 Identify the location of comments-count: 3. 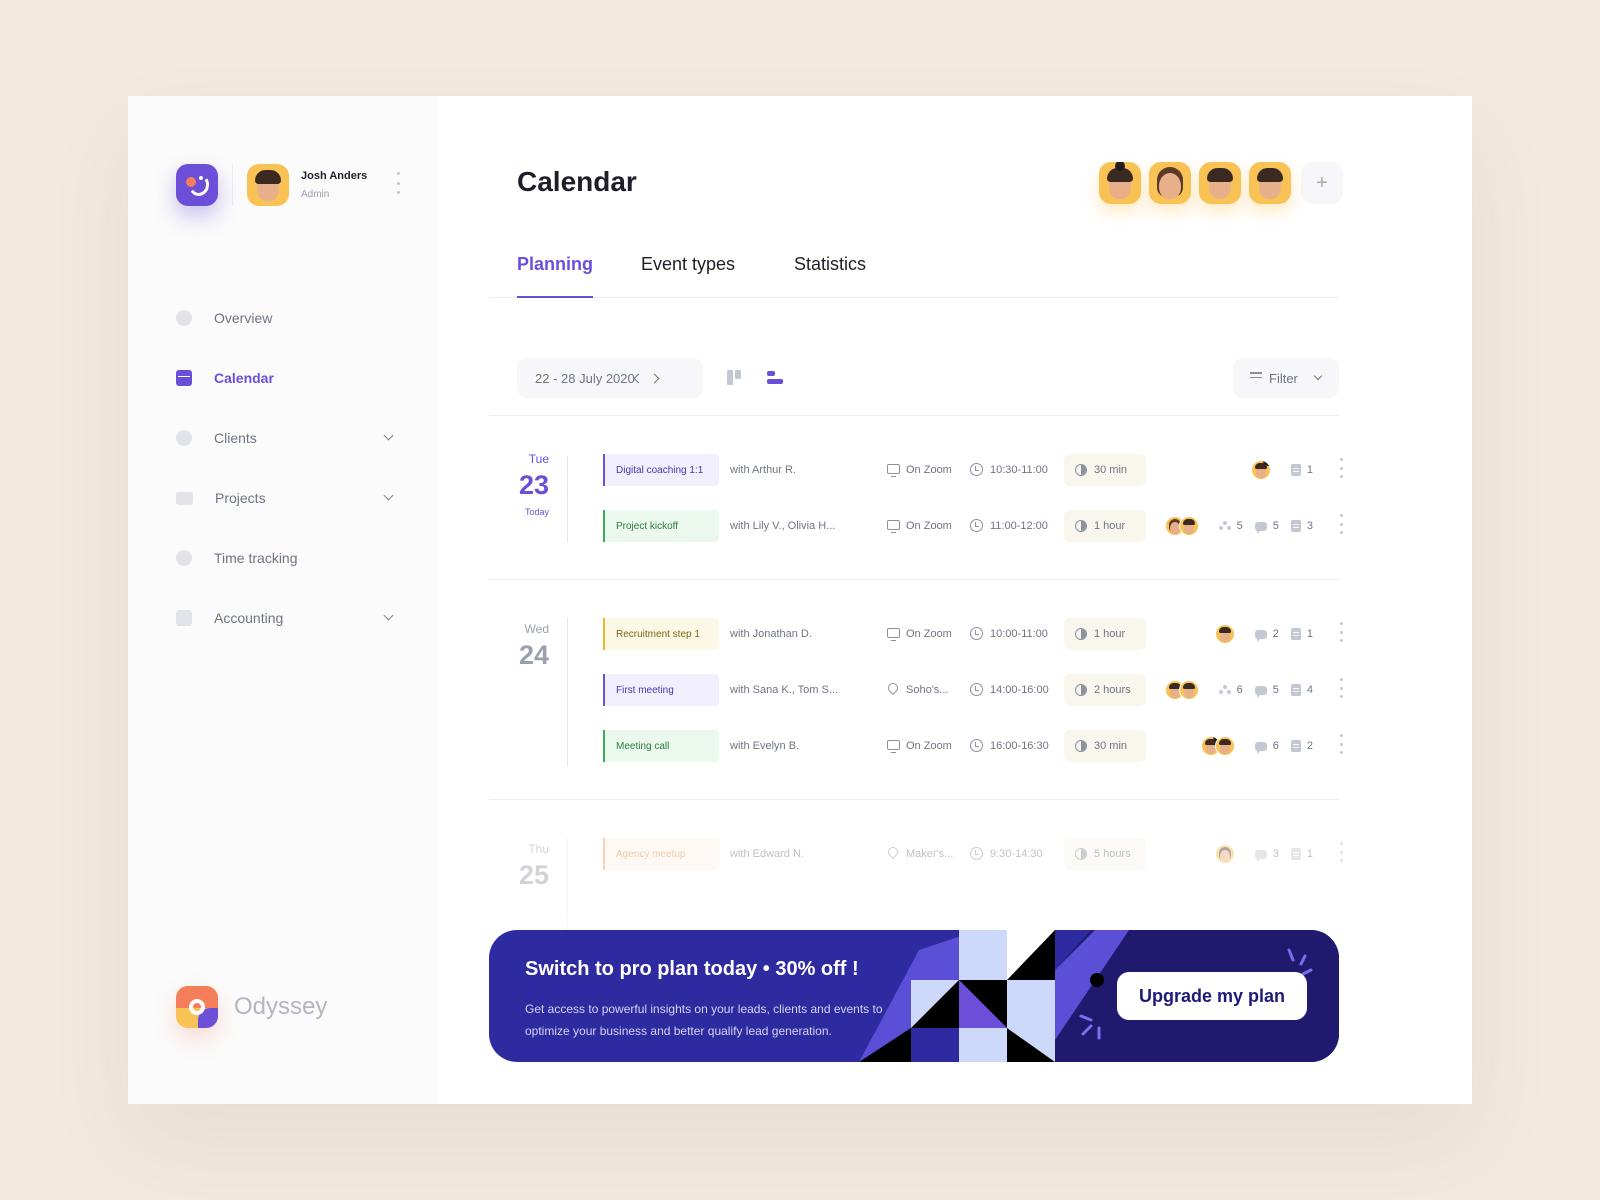
(1266, 855).